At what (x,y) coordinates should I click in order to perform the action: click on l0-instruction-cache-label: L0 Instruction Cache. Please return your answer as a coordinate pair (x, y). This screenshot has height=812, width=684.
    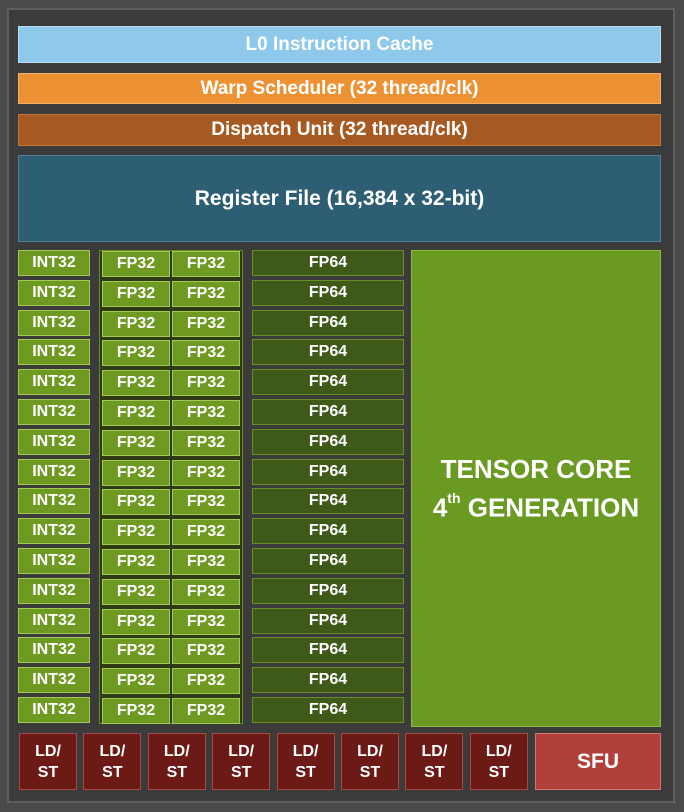
    Looking at the image, I should click on (339, 44).